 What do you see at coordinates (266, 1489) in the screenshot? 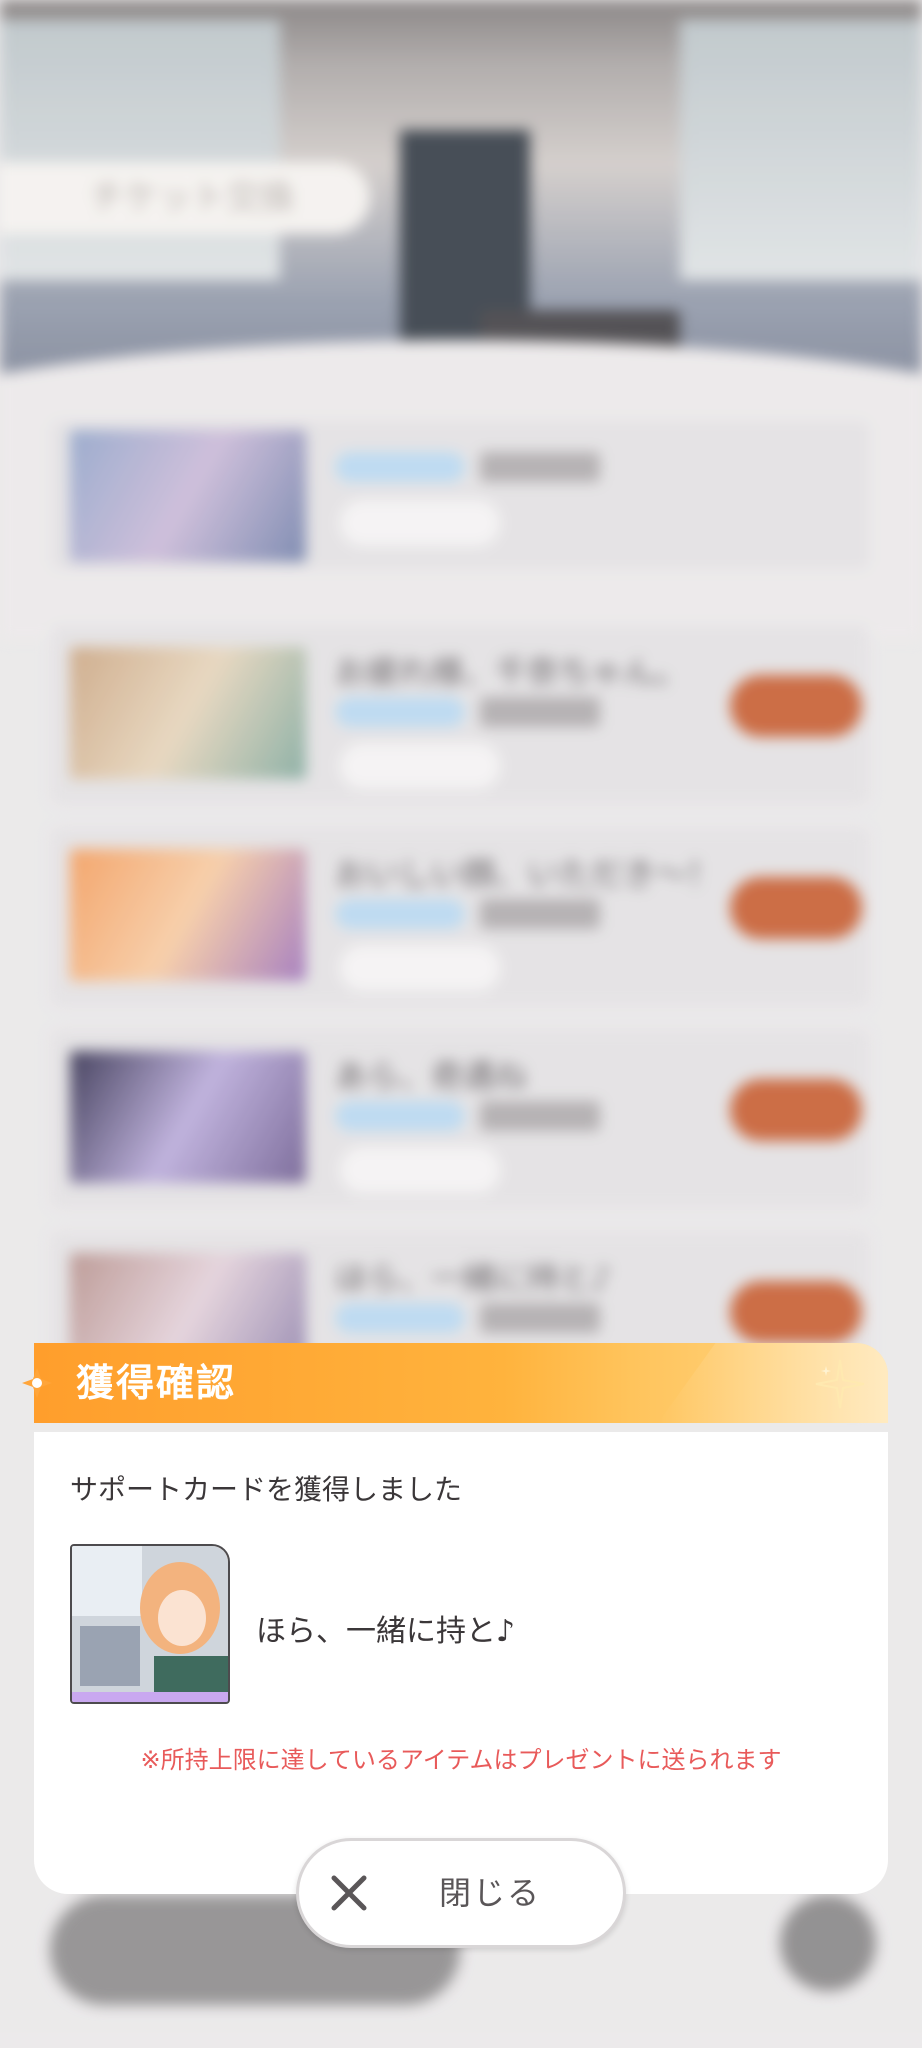
I see `dialog-message: サポートカードを獲得しました` at bounding box center [266, 1489].